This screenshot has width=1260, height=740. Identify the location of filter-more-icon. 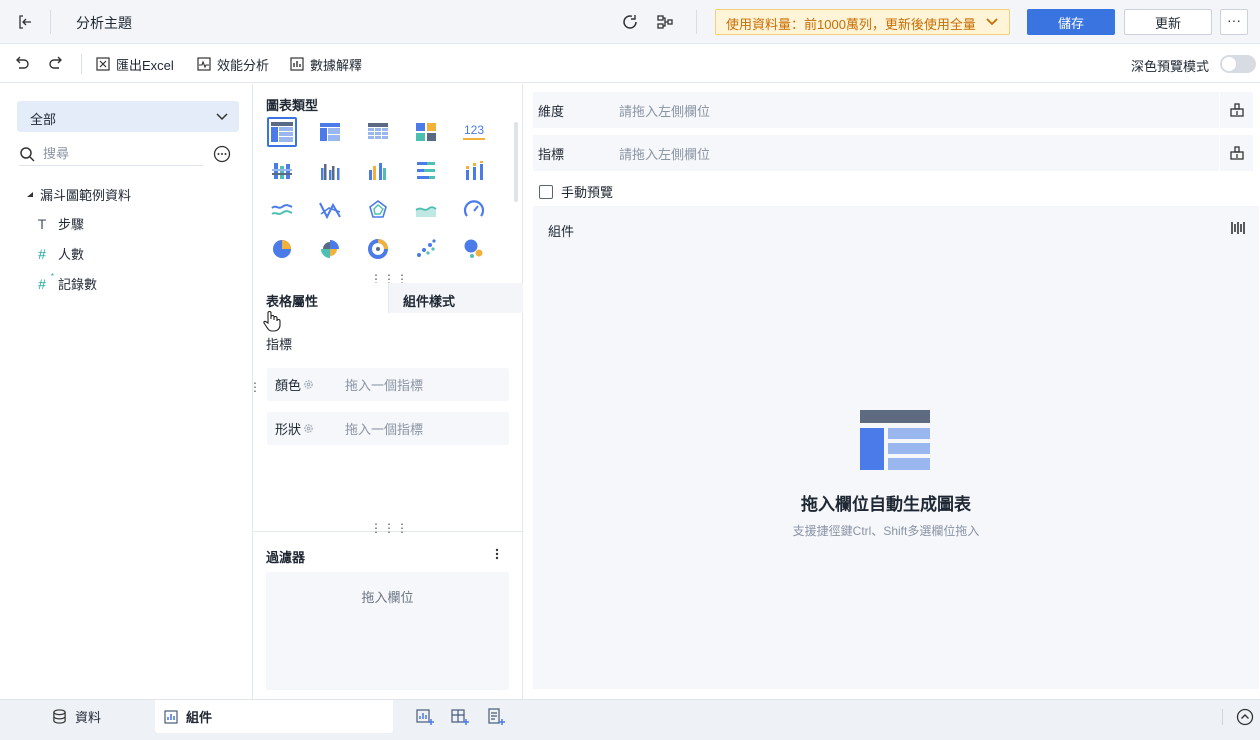
(497, 554).